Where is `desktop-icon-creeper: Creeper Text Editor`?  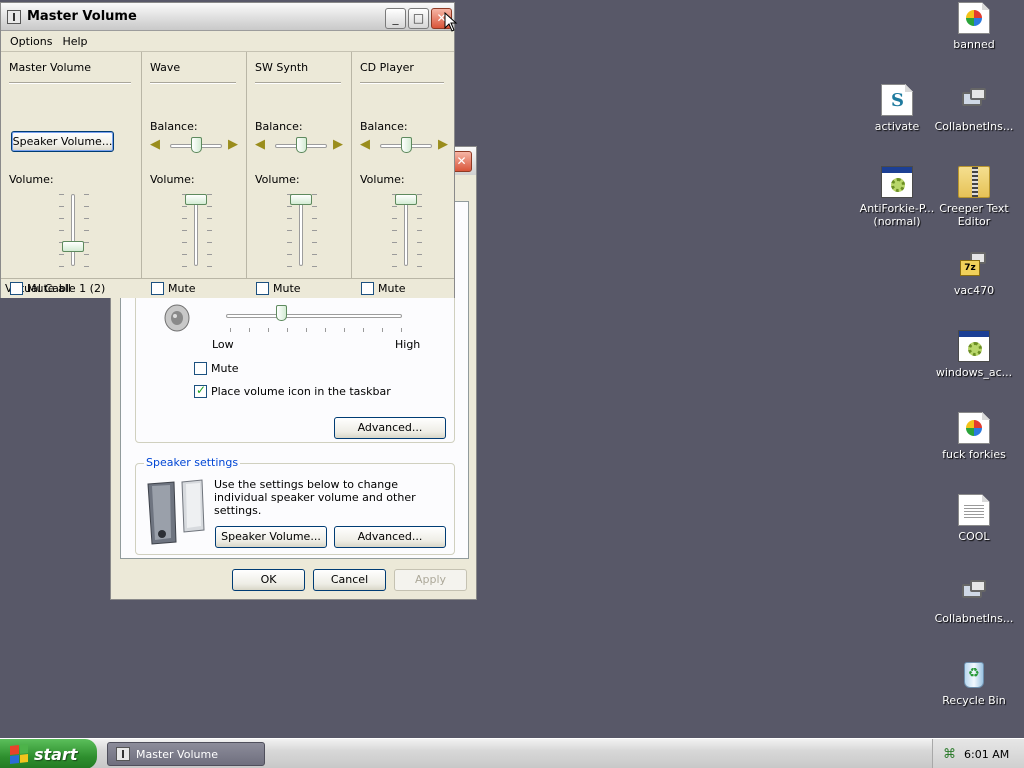 desktop-icon-creeper: Creeper Text Editor is located at coordinates (974, 197).